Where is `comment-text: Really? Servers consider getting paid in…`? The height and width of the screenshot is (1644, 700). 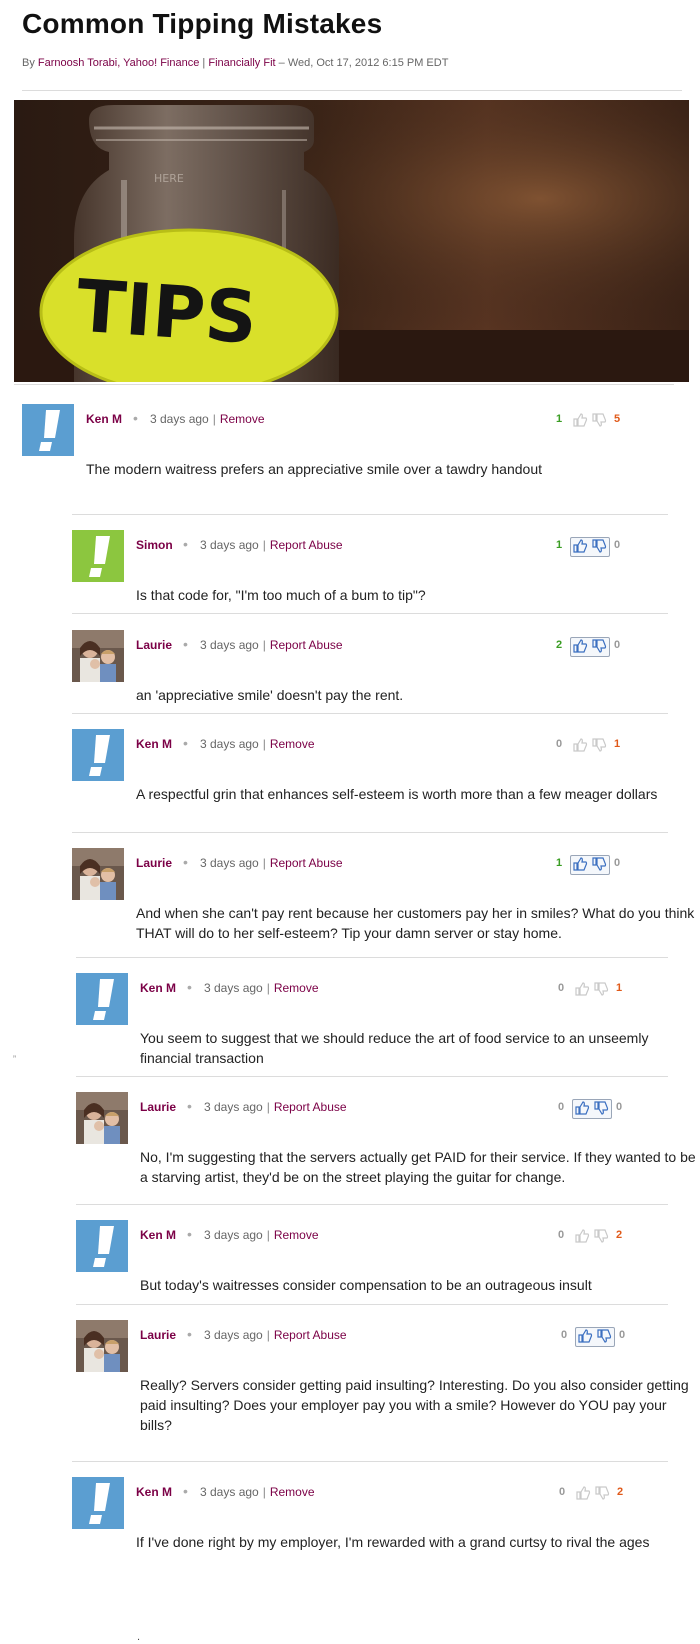
comment-text: Really? Servers consider getting paid in… is located at coordinates (414, 1405).